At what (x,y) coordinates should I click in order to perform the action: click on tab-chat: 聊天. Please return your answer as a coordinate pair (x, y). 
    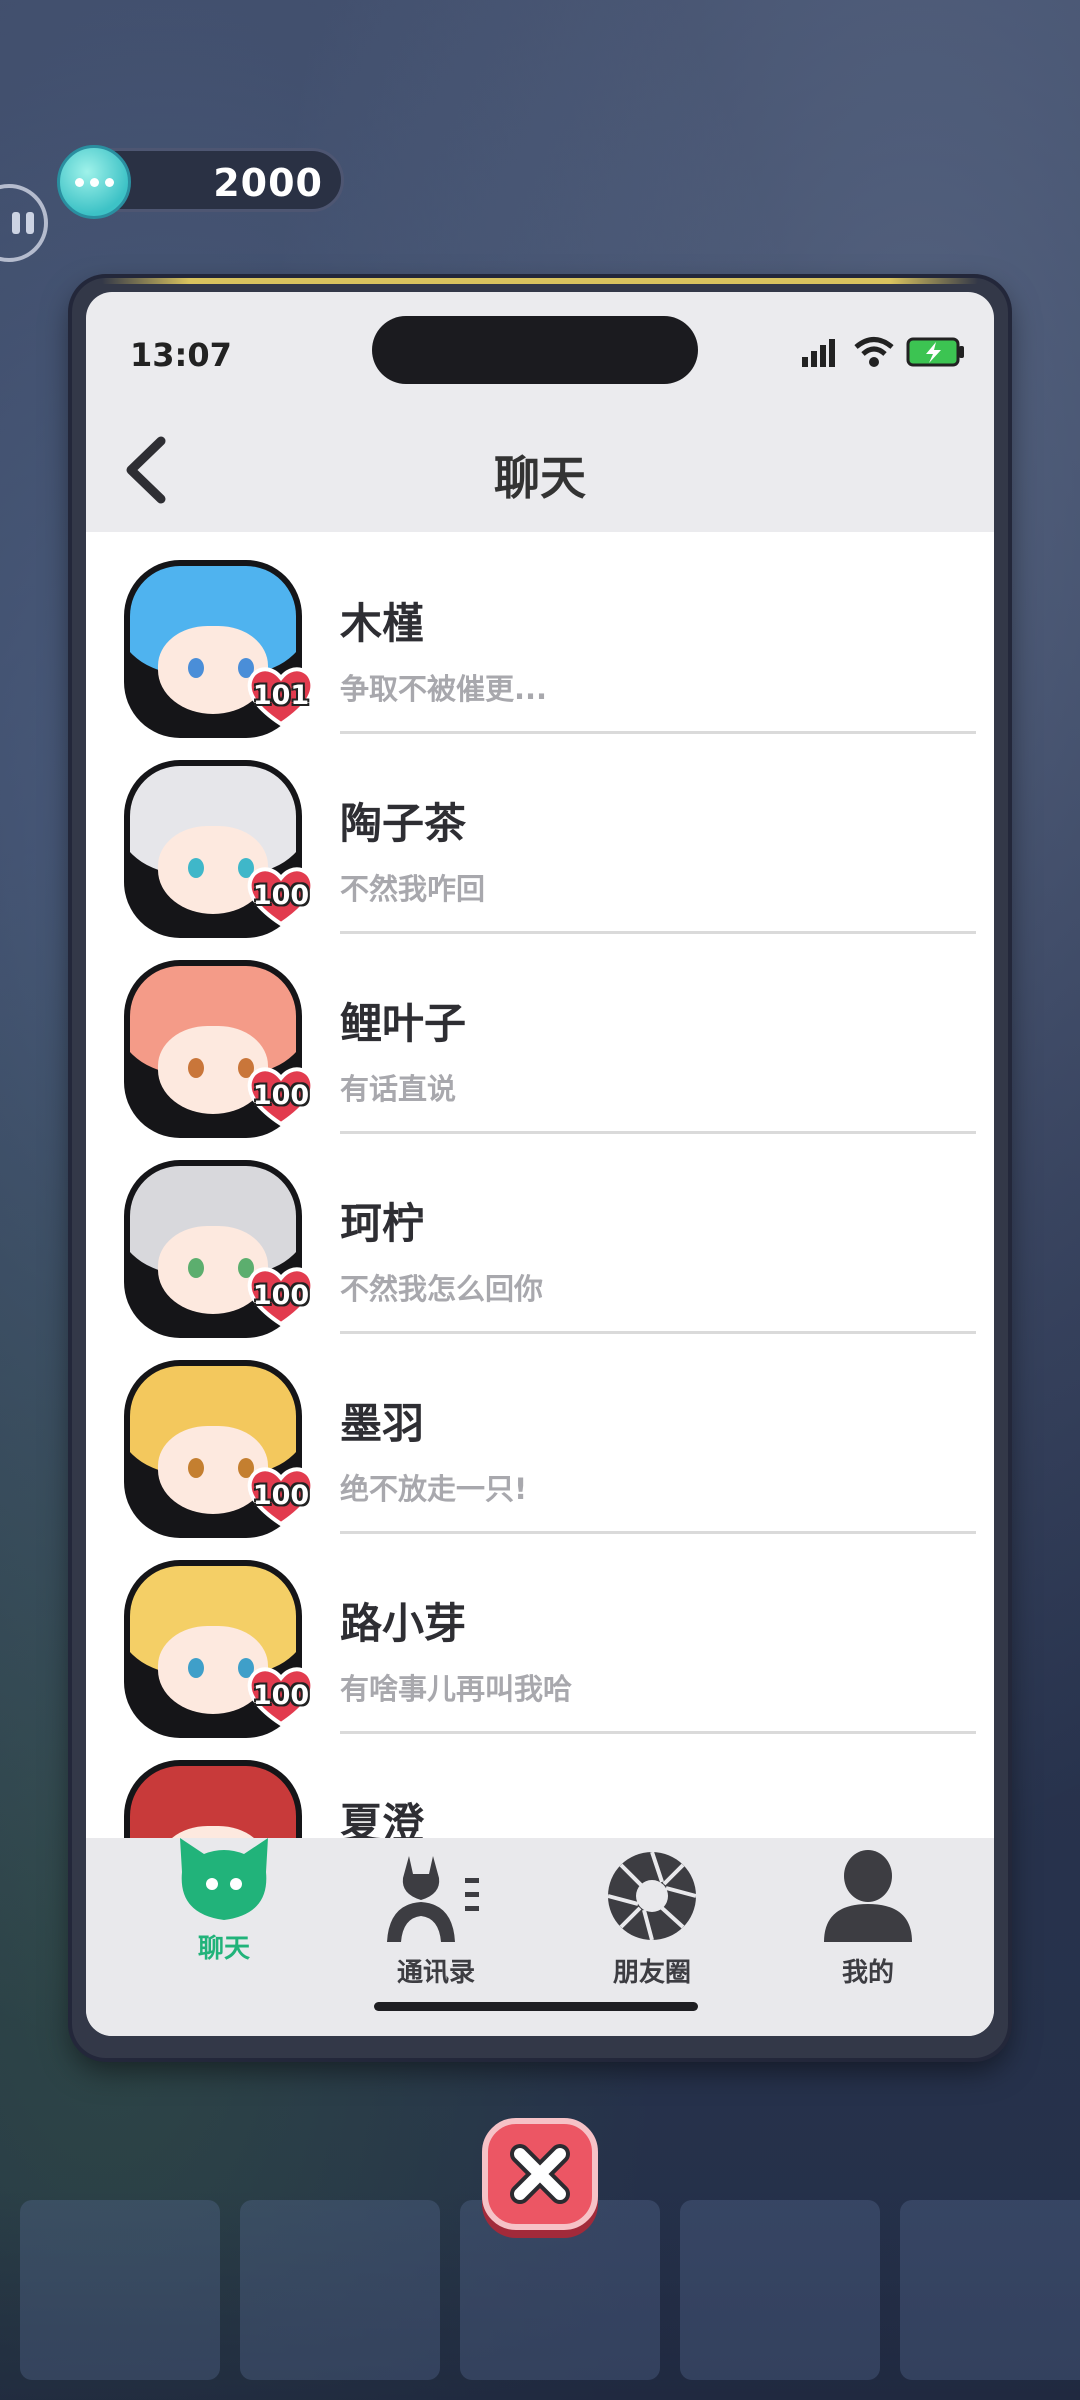
    Looking at the image, I should click on (224, 1918).